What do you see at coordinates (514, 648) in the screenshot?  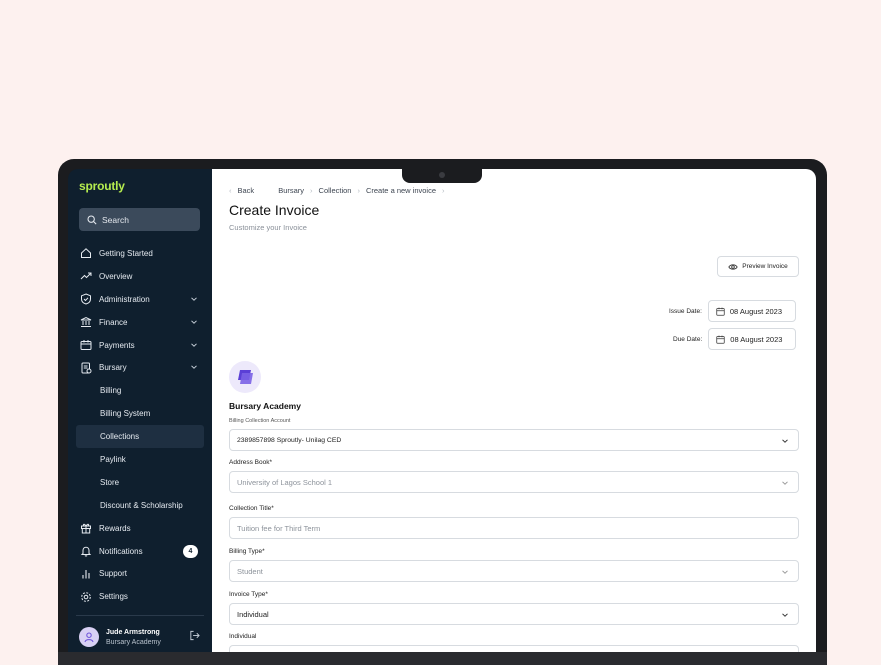 I see `individual-select` at bounding box center [514, 648].